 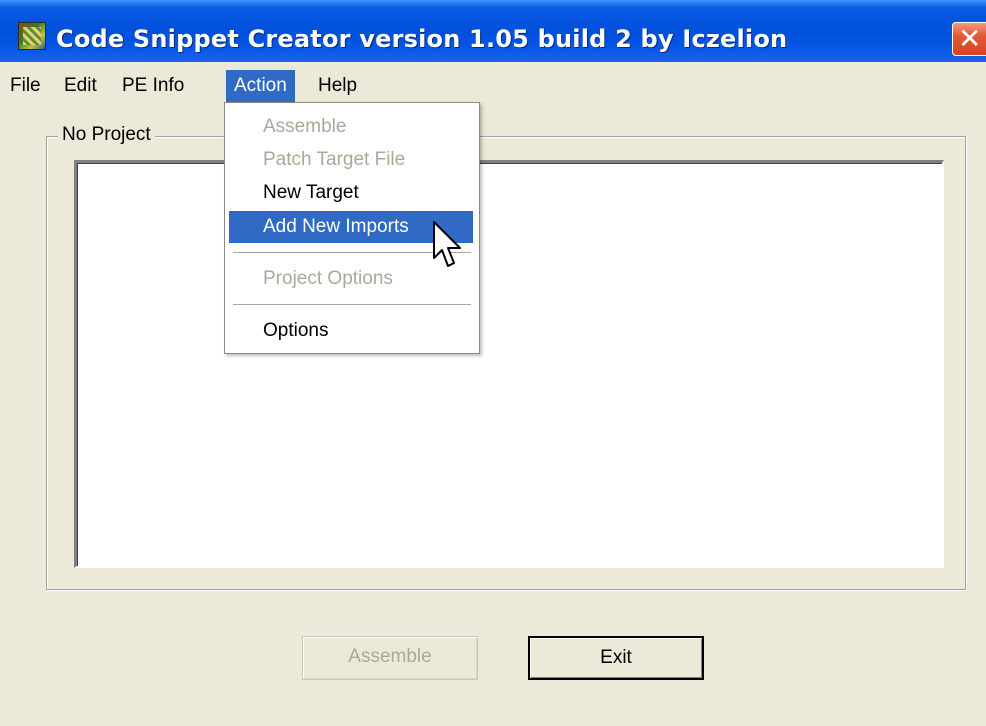 I want to click on menu-bar: File Edit PE Info Action Help, so click(x=493, y=84).